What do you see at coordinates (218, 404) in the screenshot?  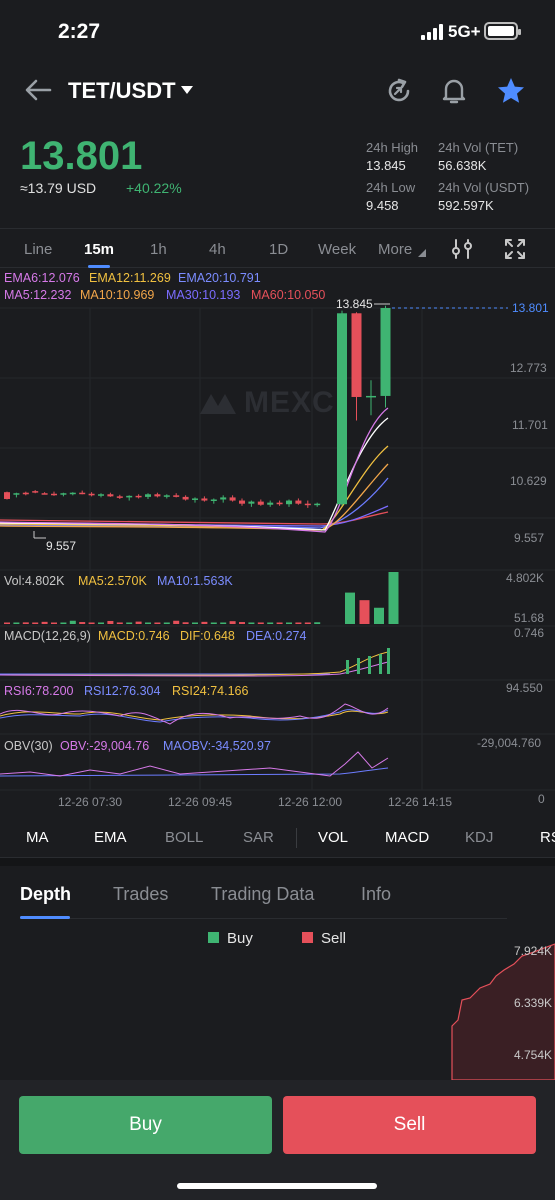 I see `mexc-logo-icon` at bounding box center [218, 404].